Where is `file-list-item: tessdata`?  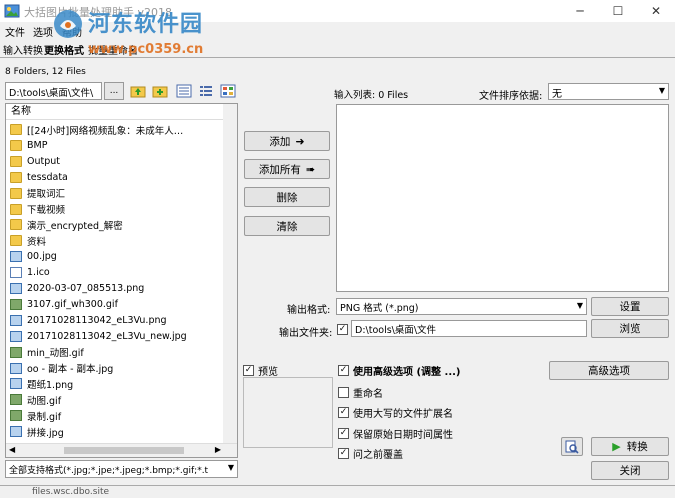
file-list-item: tessdata is located at coordinates (123, 177).